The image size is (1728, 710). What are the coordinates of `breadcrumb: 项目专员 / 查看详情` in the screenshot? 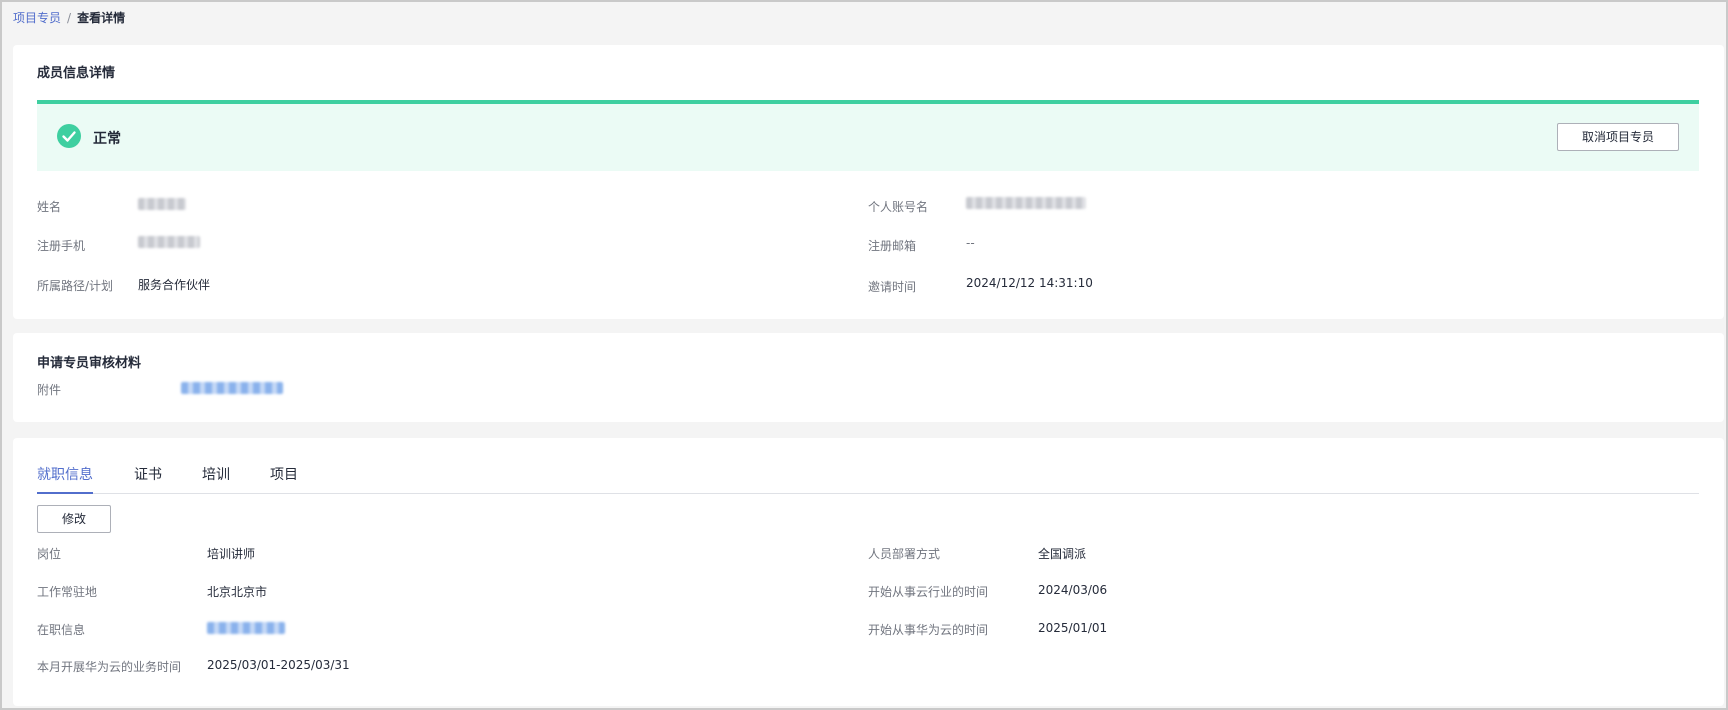 It's located at (69, 17).